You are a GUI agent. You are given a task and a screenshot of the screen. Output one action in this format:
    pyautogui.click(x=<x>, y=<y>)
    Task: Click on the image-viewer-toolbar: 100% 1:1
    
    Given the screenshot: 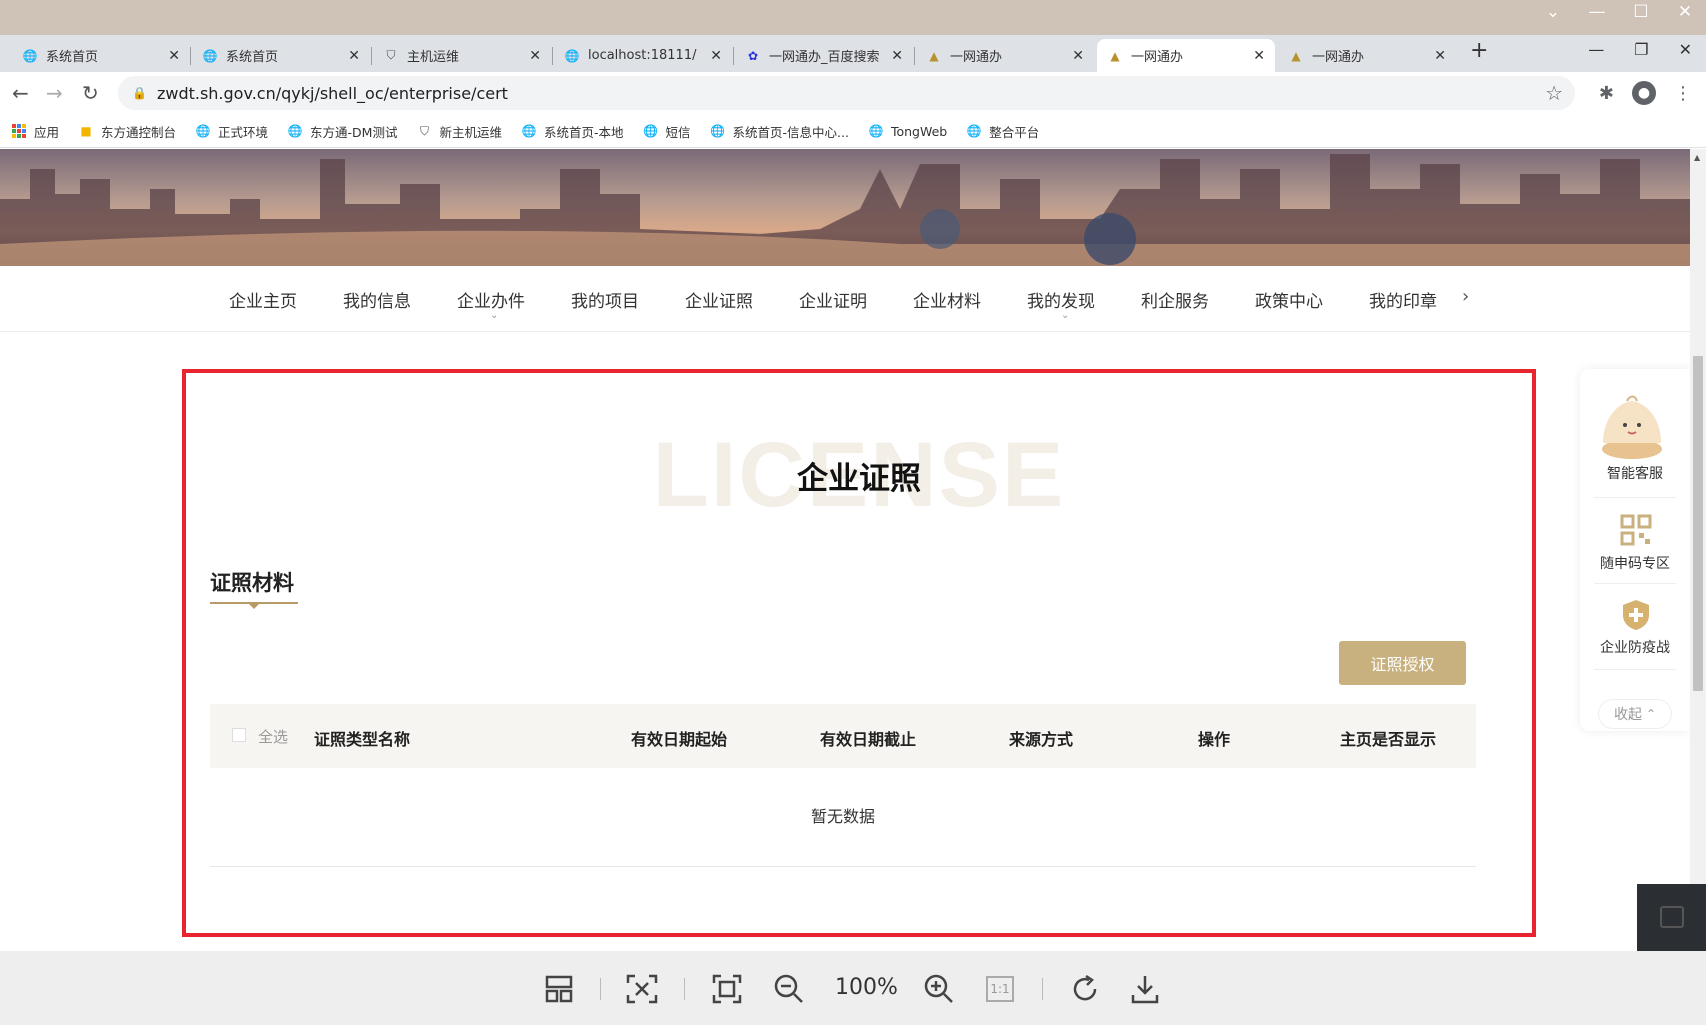 What is the action you would take?
    pyautogui.click(x=853, y=988)
    